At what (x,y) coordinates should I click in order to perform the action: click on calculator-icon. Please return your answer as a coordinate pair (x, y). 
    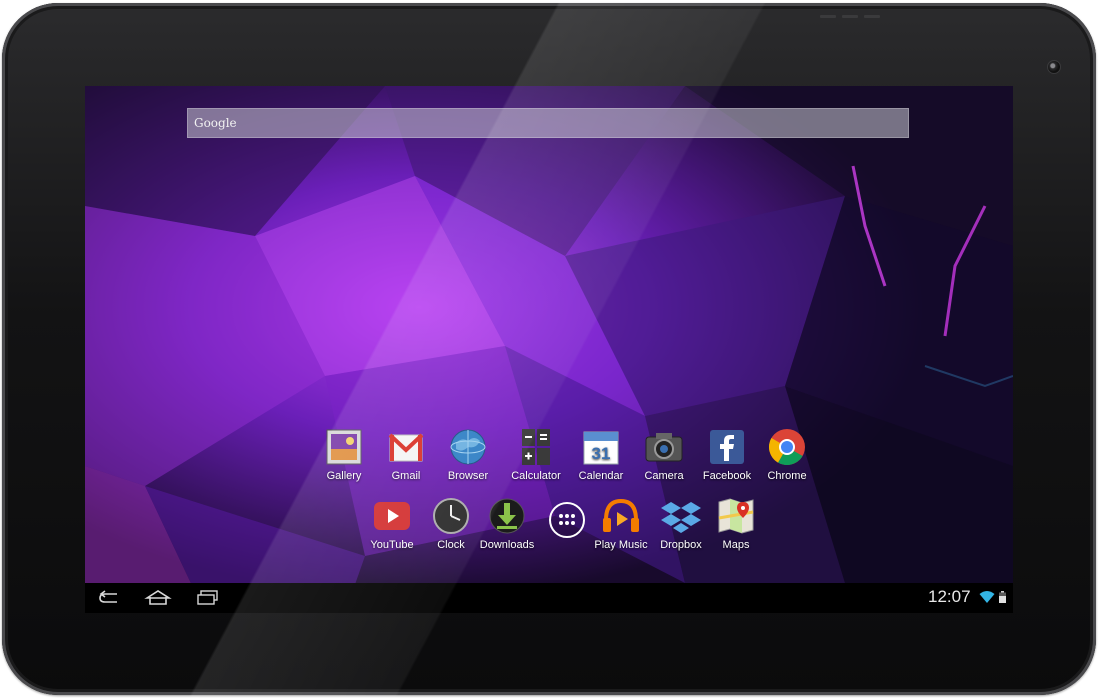
    Looking at the image, I should click on (536, 447).